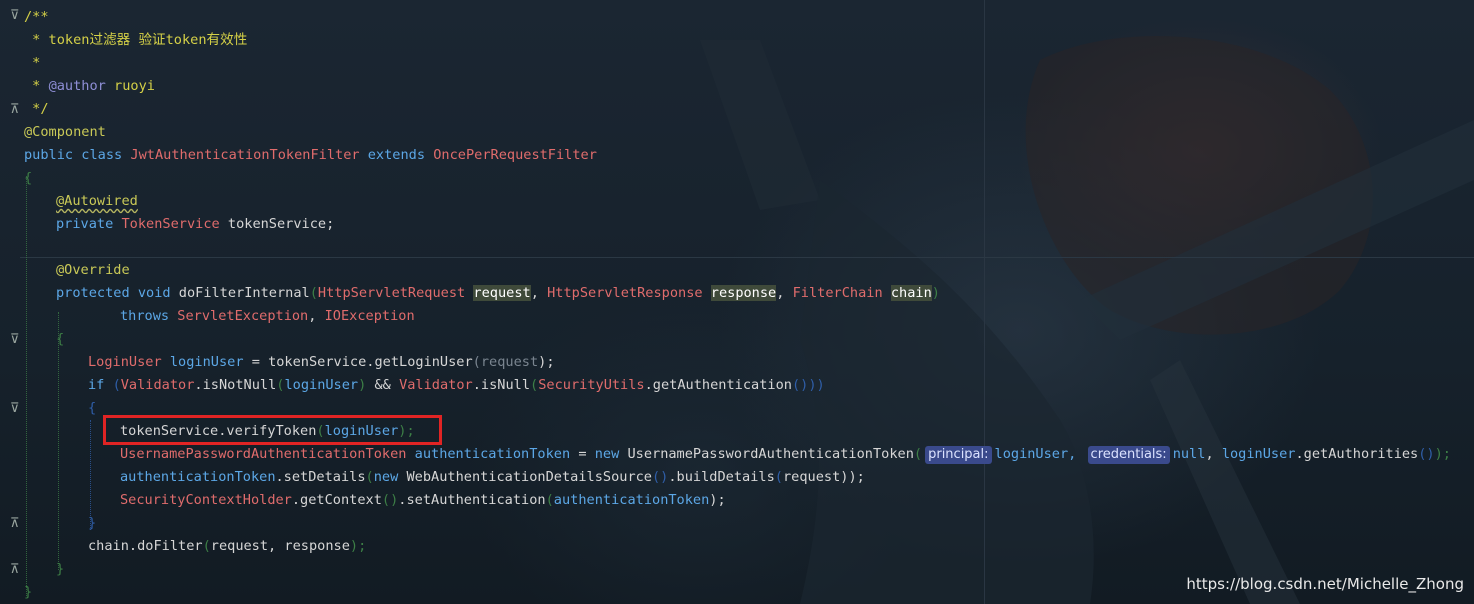  I want to click on param-highlight: response, so click(743, 293).